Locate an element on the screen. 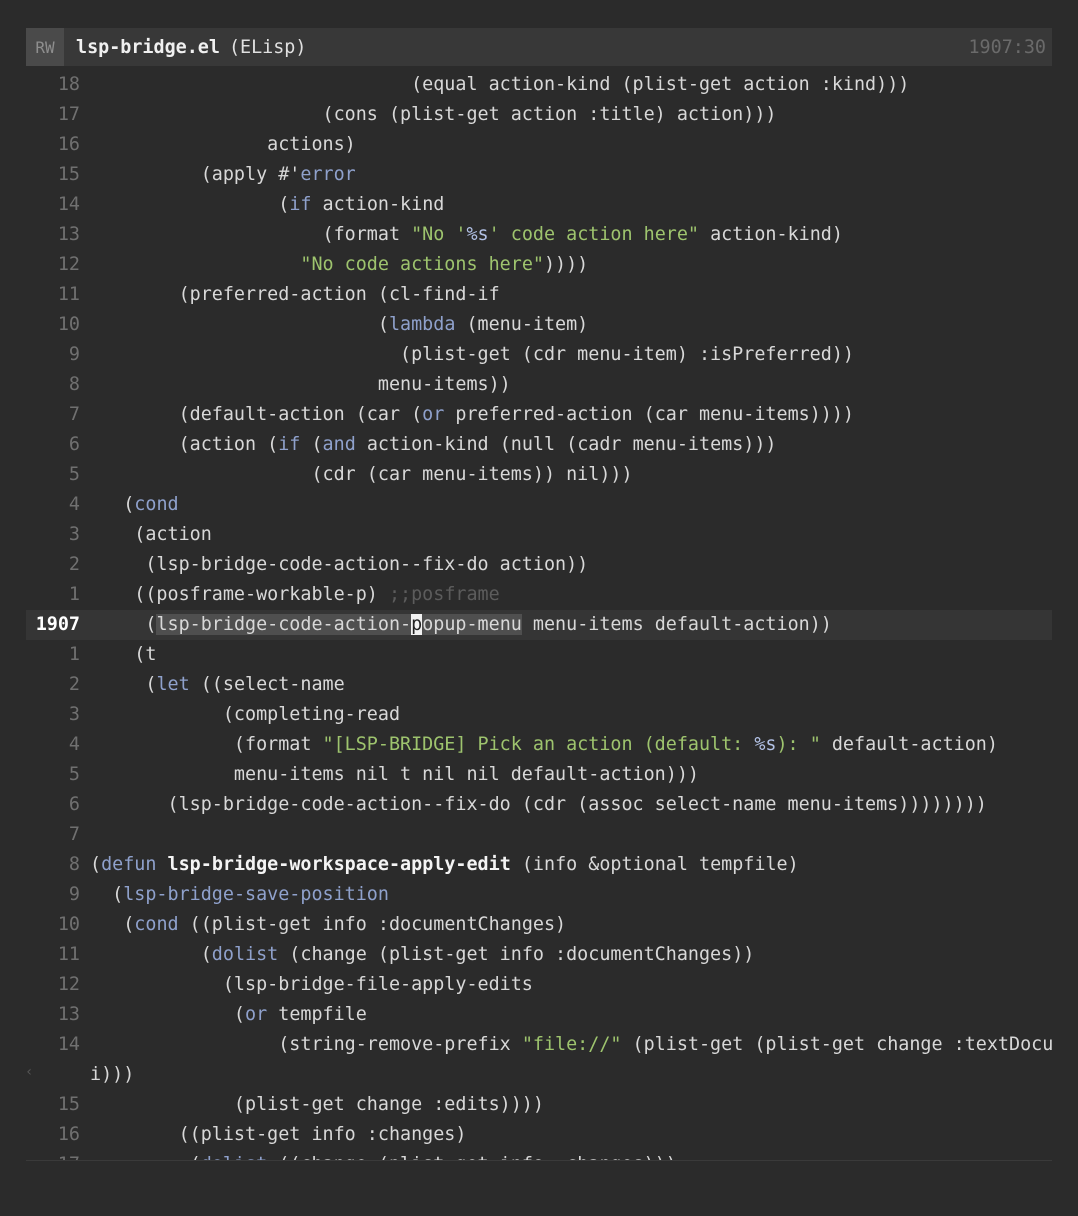 Image resolution: width=1078 pixels, height=1216 pixels. code-line: 8 menu-items)) is located at coordinates (539, 385).